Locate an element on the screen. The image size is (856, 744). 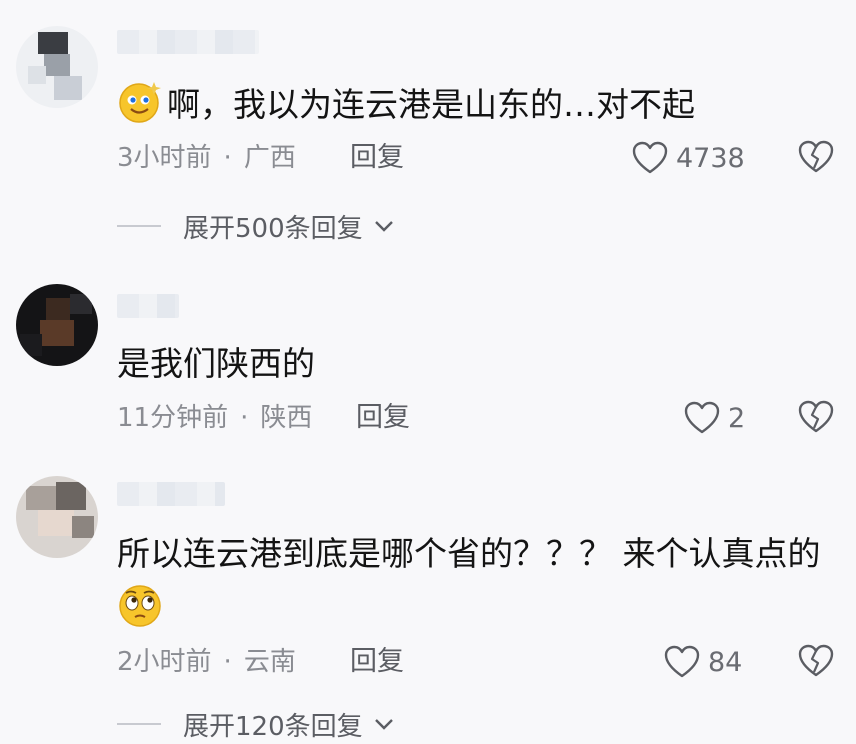
comment-meta: 2小时前 · 云南 is located at coordinates (206, 662).